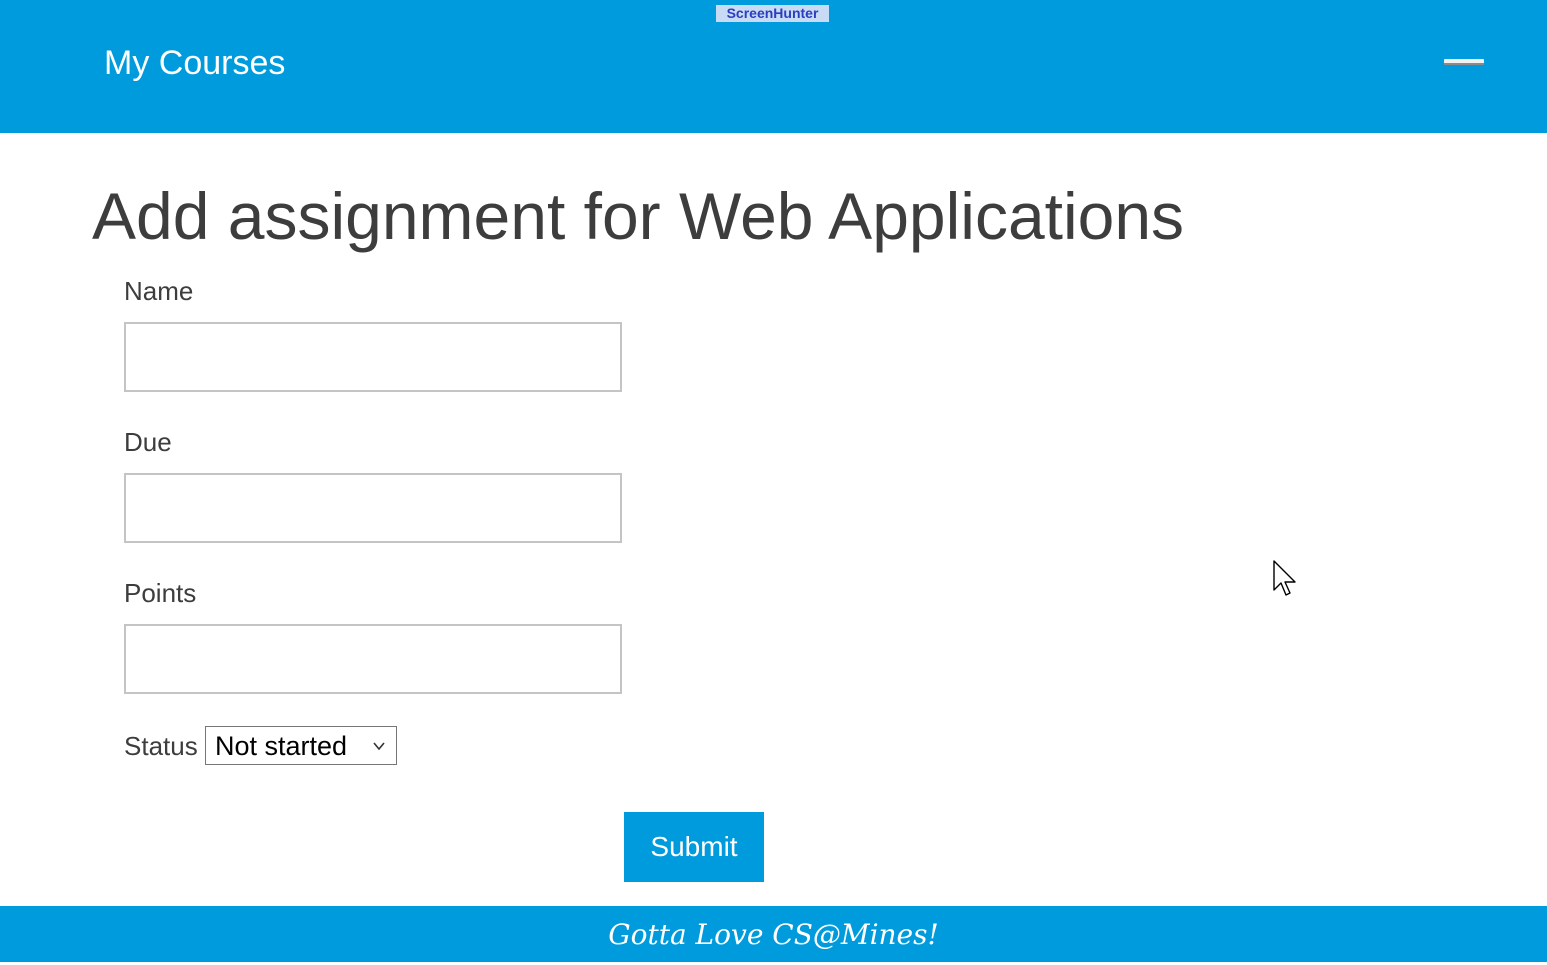 The height and width of the screenshot is (965, 1547). What do you see at coordinates (1284, 578) in the screenshot?
I see `mouse-cursor-icon` at bounding box center [1284, 578].